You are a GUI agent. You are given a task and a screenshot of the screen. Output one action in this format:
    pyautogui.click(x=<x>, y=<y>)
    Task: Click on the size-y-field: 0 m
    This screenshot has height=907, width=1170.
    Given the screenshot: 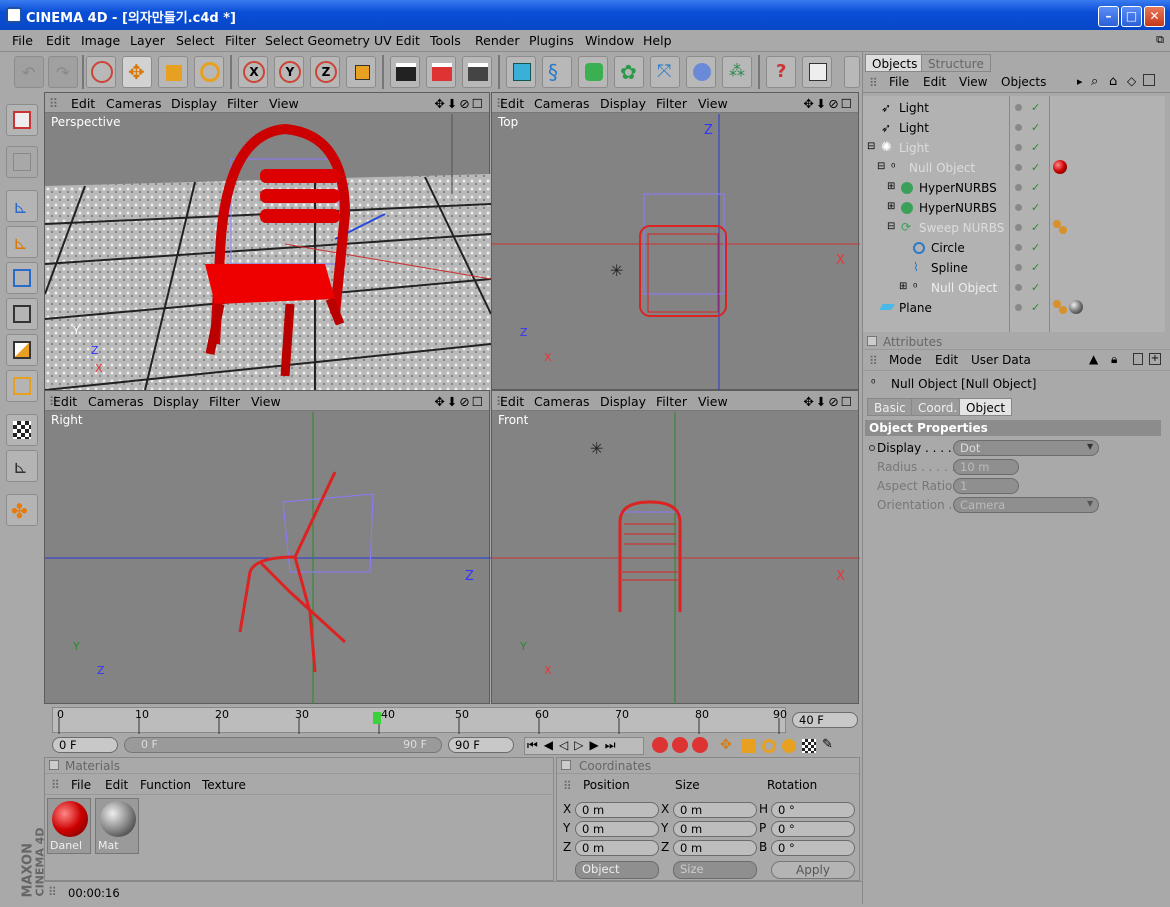 What is the action you would take?
    pyautogui.click(x=715, y=829)
    